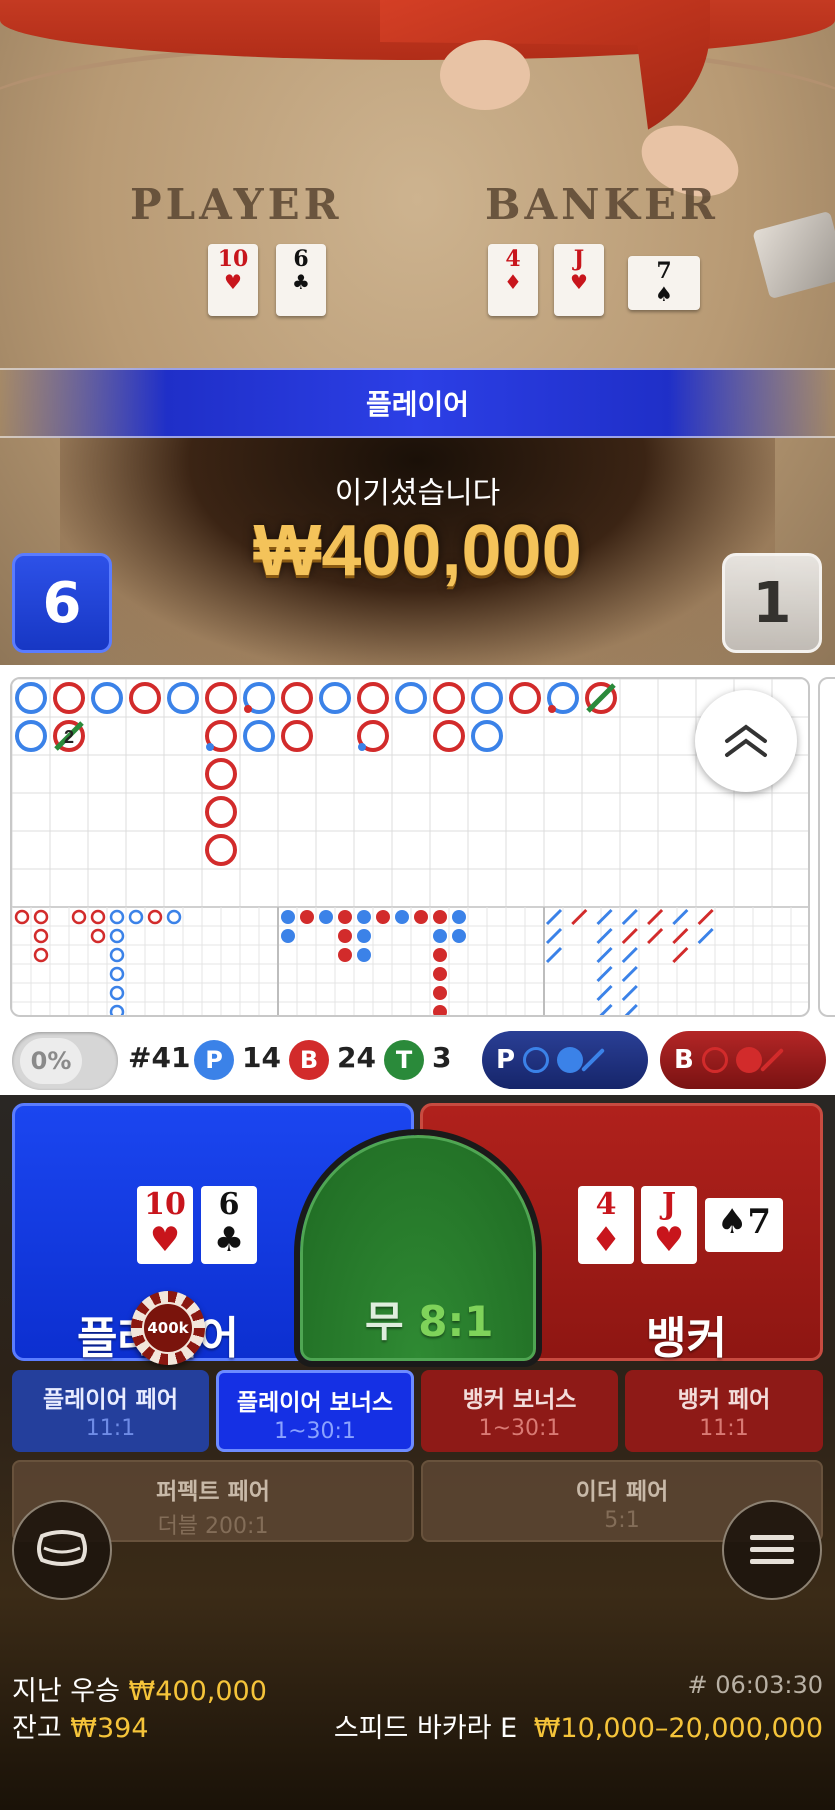 This screenshot has height=1810, width=835. I want to click on side-bet-label: 퍼펙트 페어, so click(213, 1492).